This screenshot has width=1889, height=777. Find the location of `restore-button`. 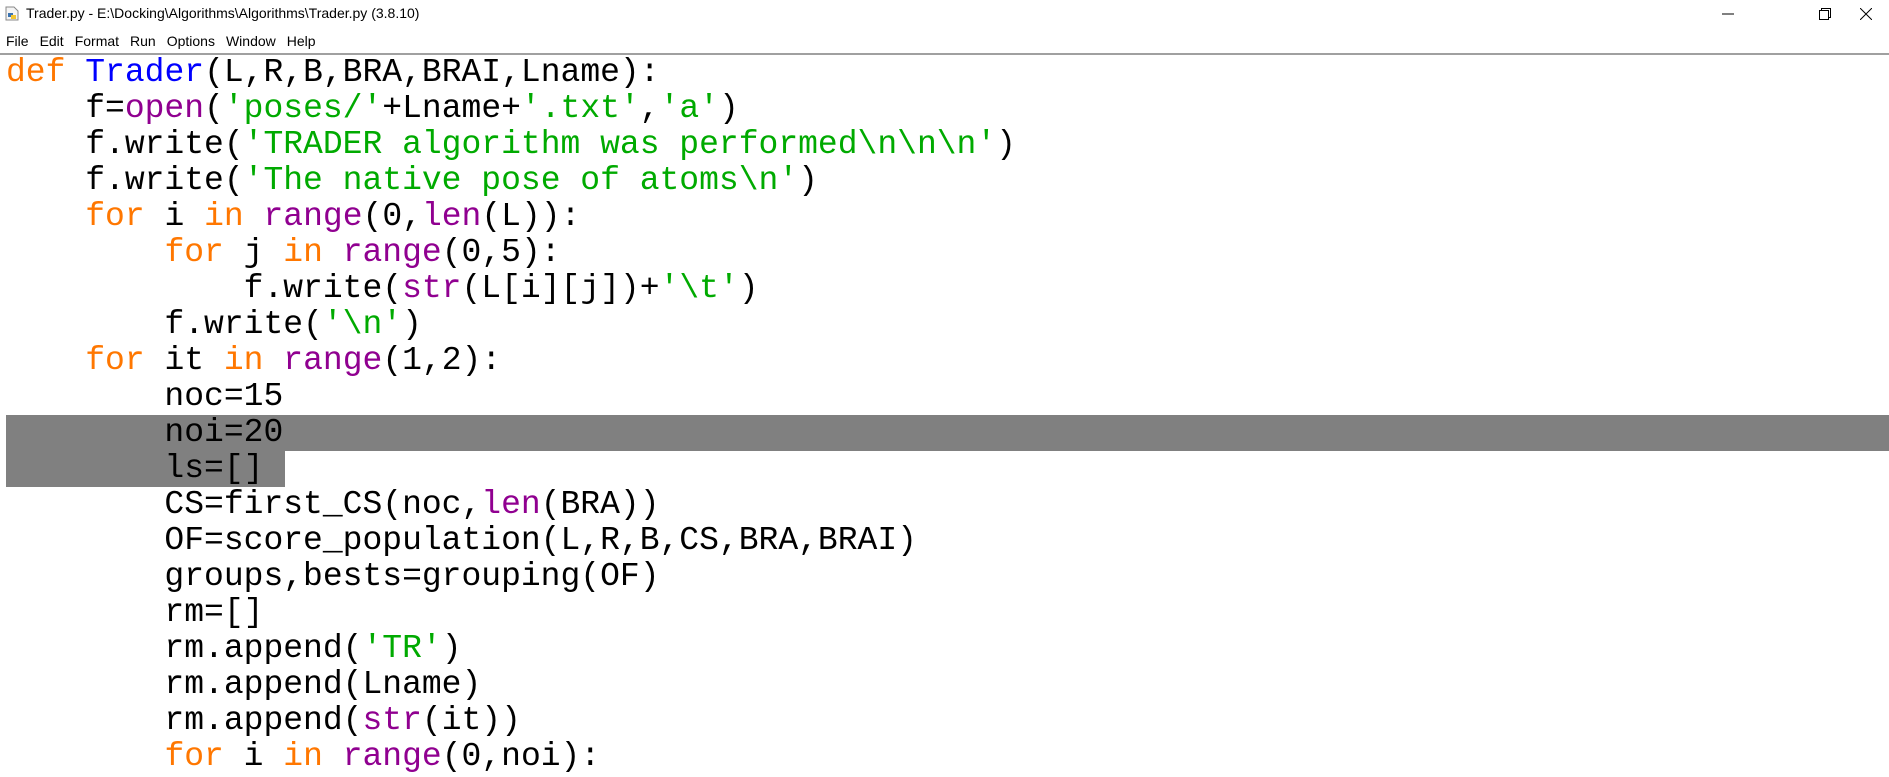

restore-button is located at coordinates (1825, 14).